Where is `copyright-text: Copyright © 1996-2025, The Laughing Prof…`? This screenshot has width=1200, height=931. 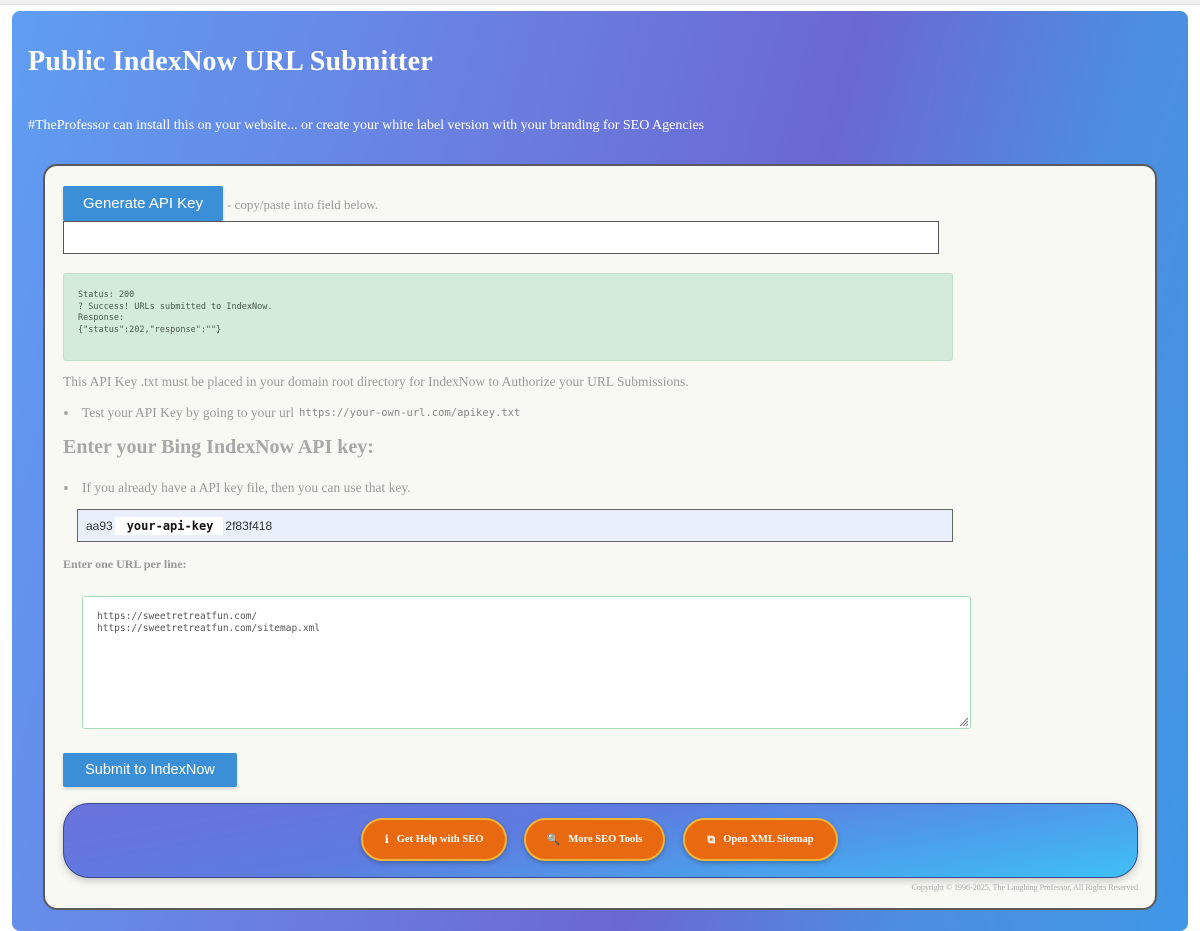 copyright-text: Copyright © 1996-2025, The Laughing Prof… is located at coordinates (1024, 887).